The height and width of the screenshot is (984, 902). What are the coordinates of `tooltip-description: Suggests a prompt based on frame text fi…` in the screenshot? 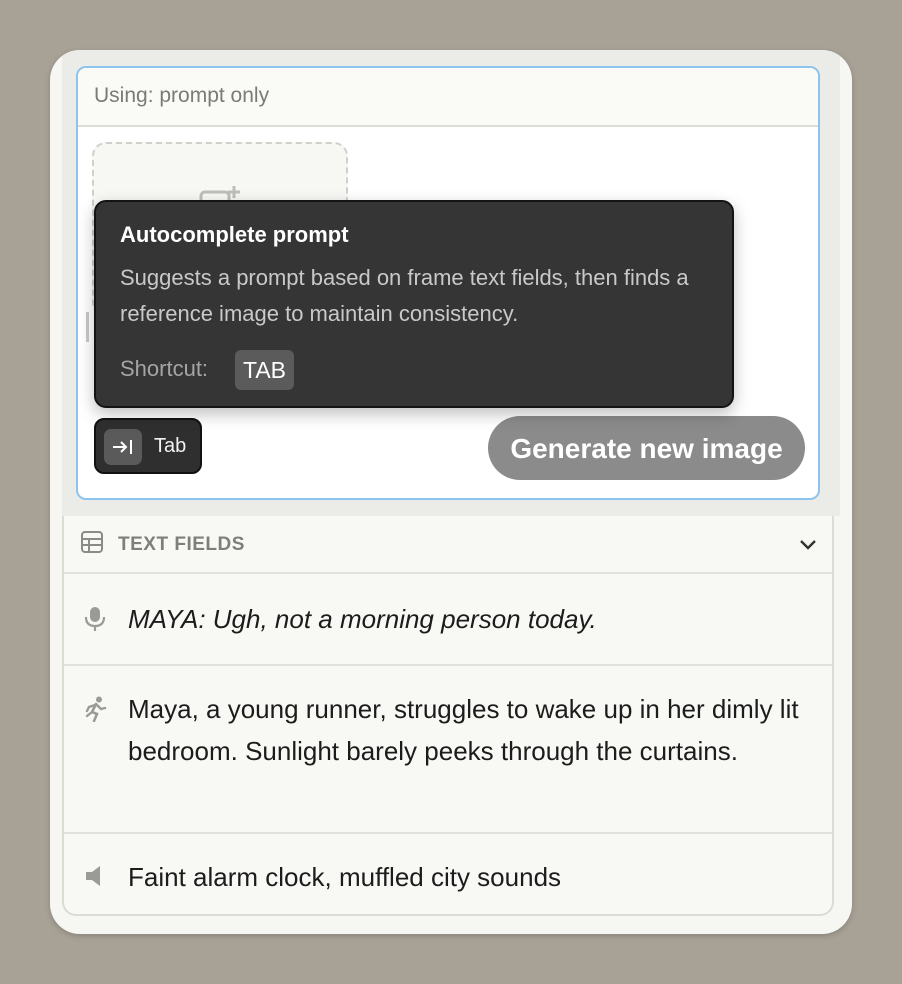 It's located at (404, 295).